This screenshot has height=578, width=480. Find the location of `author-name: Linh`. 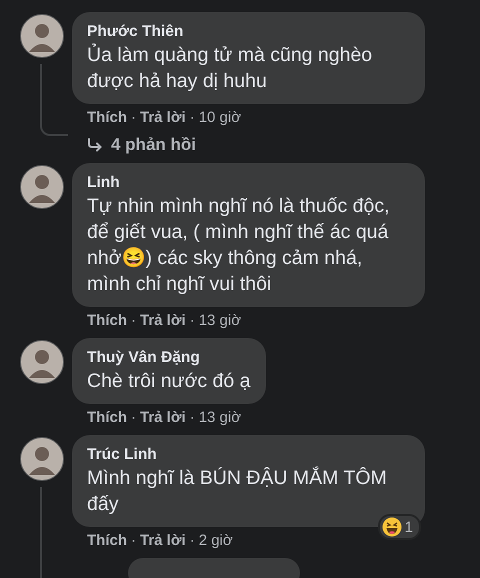

author-name: Linh is located at coordinates (248, 183).